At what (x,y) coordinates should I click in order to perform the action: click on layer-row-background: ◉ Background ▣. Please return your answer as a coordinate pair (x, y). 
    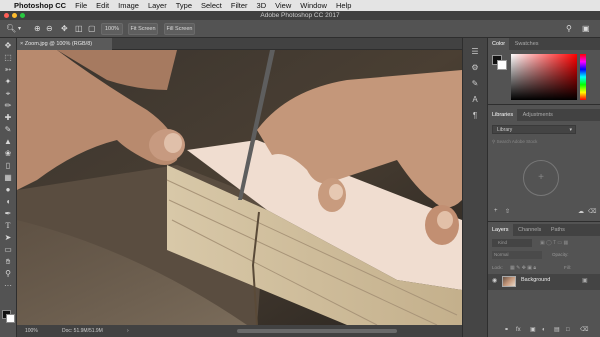
    Looking at the image, I should click on (544, 282).